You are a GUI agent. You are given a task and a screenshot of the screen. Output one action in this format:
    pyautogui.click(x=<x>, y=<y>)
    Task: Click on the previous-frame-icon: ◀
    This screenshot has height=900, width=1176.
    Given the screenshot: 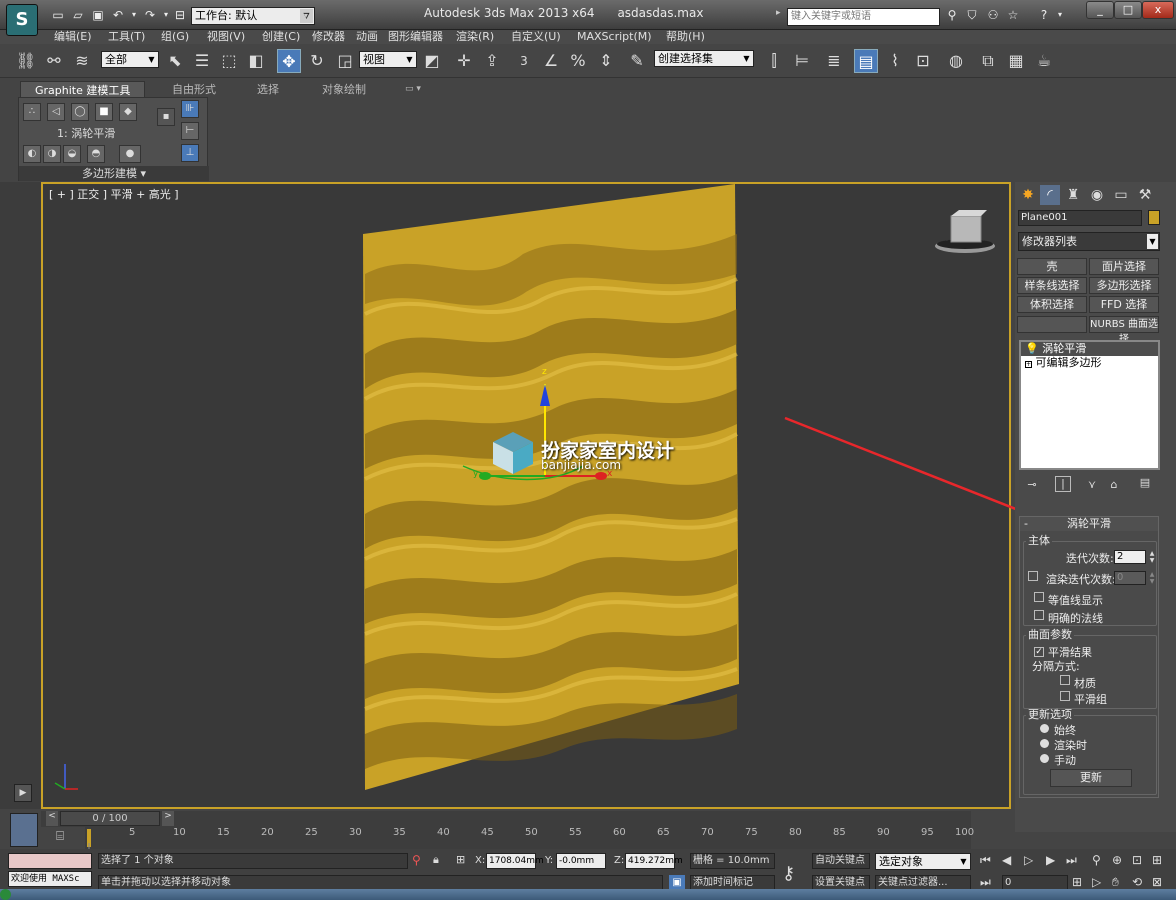 What is the action you would take?
    pyautogui.click(x=1006, y=860)
    